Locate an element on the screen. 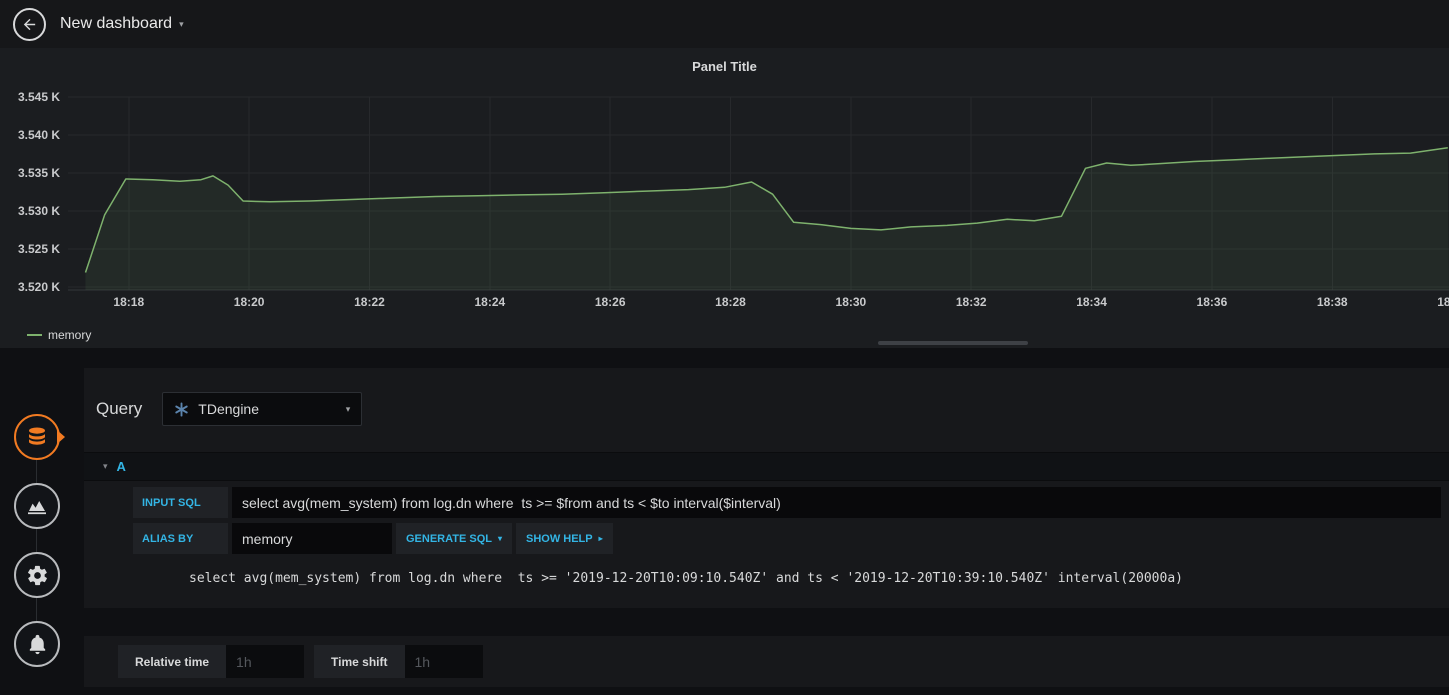 The width and height of the screenshot is (1449, 695). back-button is located at coordinates (29, 24).